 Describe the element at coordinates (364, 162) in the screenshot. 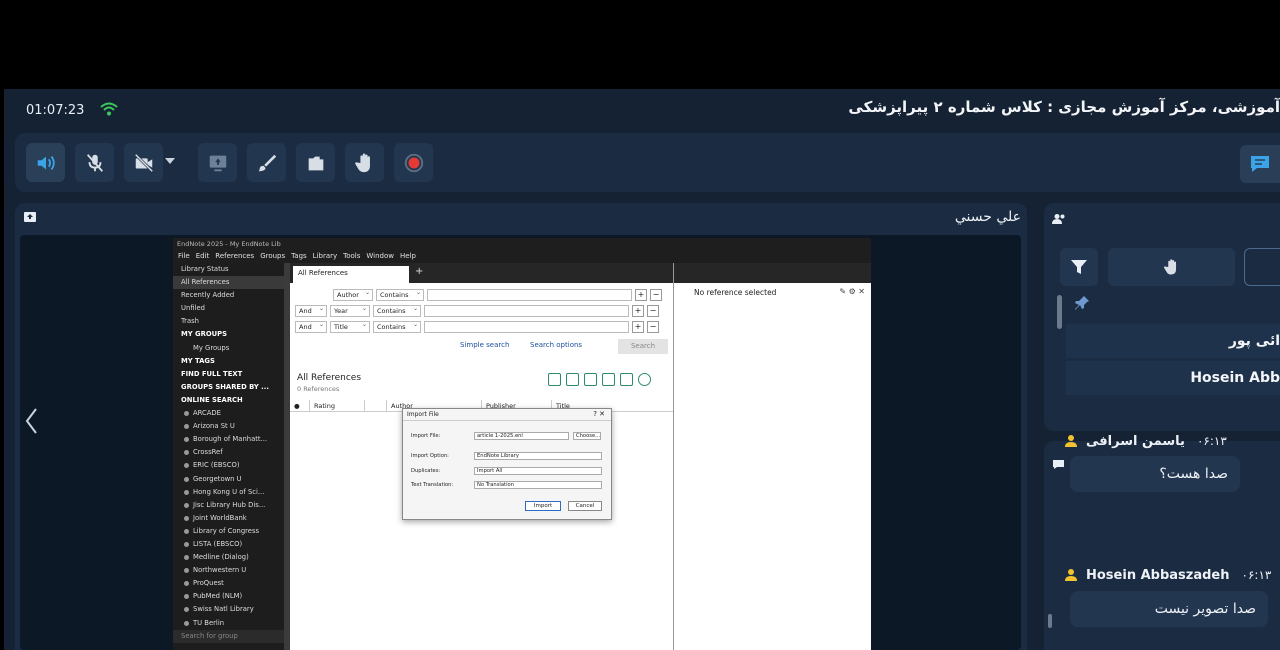

I see `raise-hand-button` at that location.